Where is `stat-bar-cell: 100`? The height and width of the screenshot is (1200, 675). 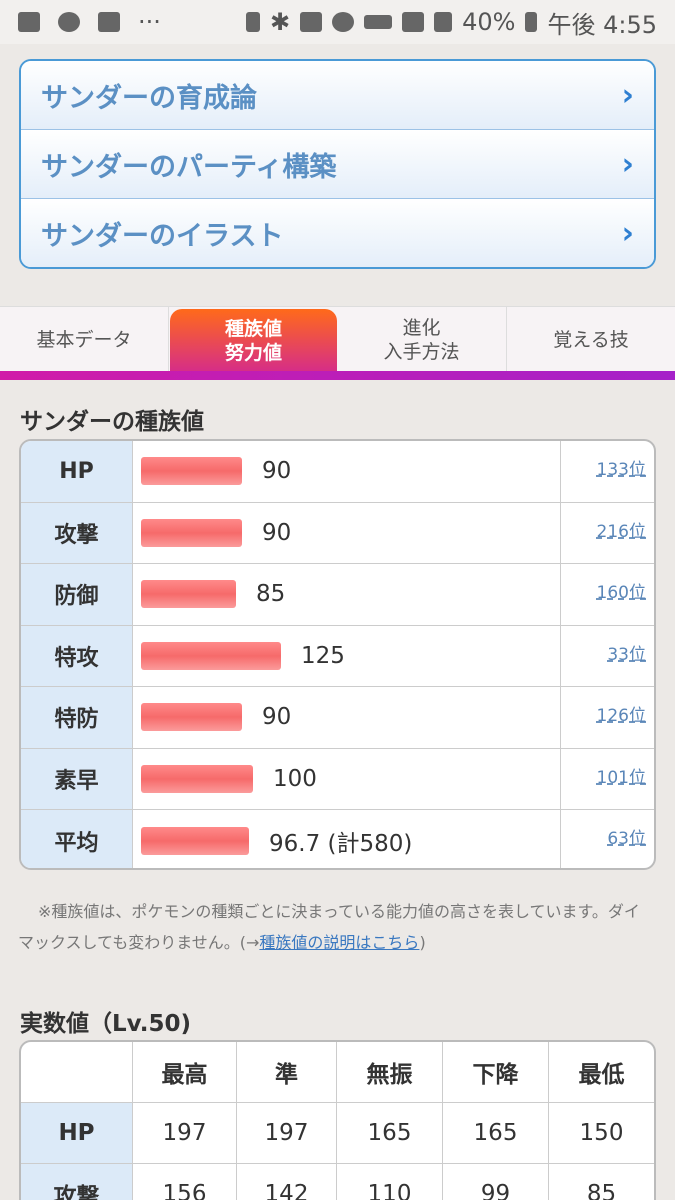 stat-bar-cell: 100 is located at coordinates (347, 778).